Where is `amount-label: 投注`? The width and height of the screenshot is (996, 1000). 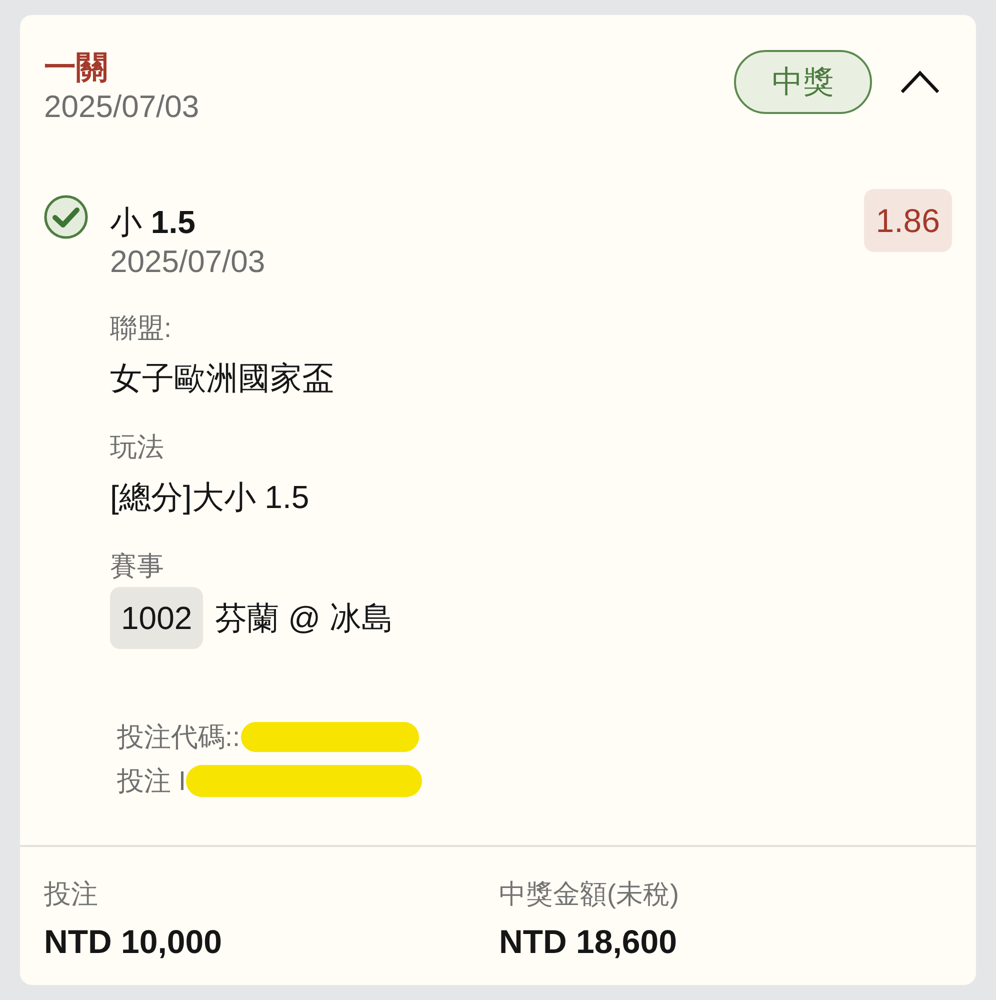 amount-label: 投注 is located at coordinates (71, 894).